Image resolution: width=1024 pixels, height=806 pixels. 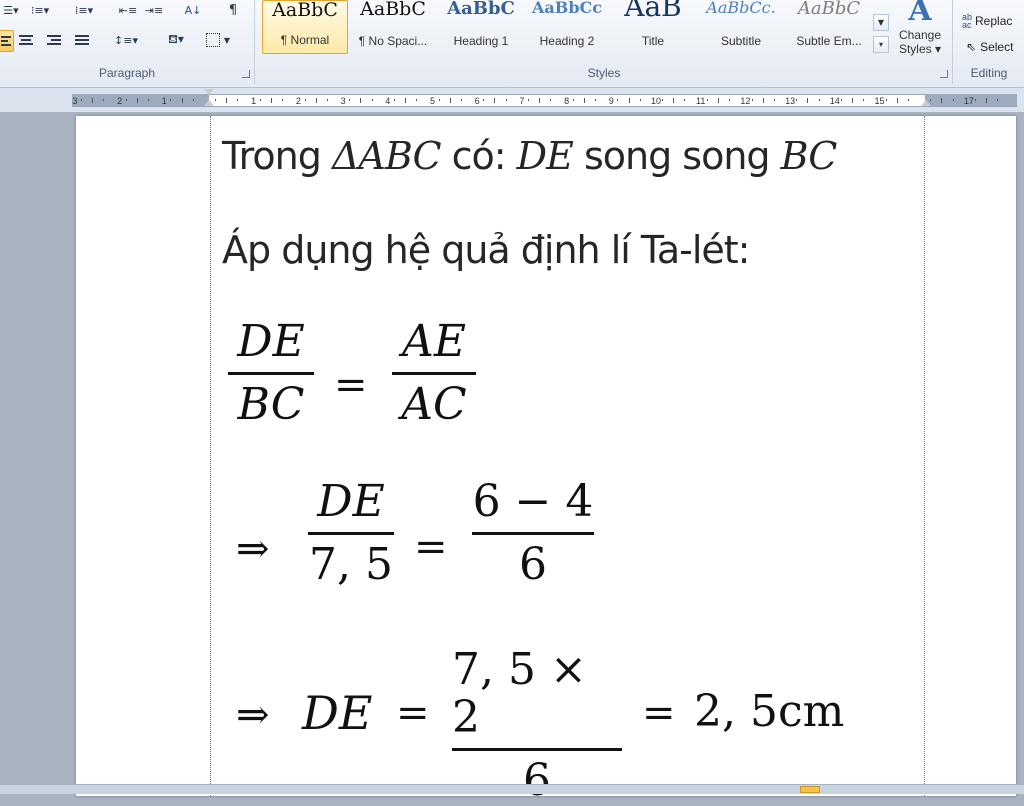 What do you see at coordinates (741, 27) in the screenshot?
I see `style-subtitle: AaBbCc. Subtitle` at bounding box center [741, 27].